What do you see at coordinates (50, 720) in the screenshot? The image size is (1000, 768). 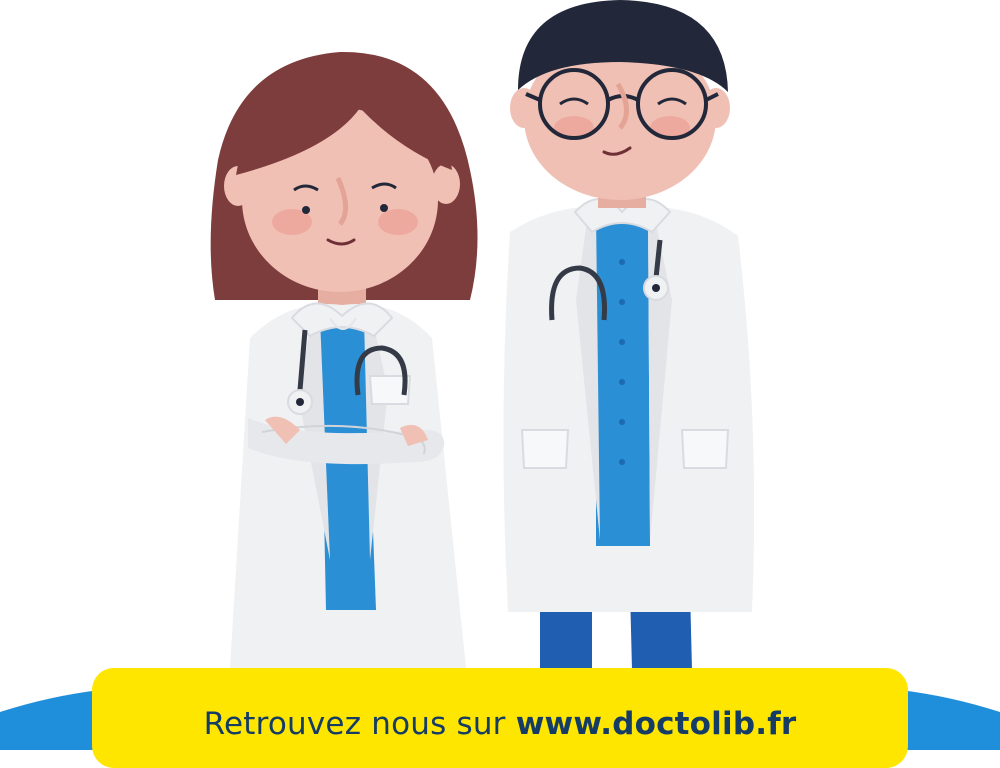 I see `blue-wave-left` at bounding box center [50, 720].